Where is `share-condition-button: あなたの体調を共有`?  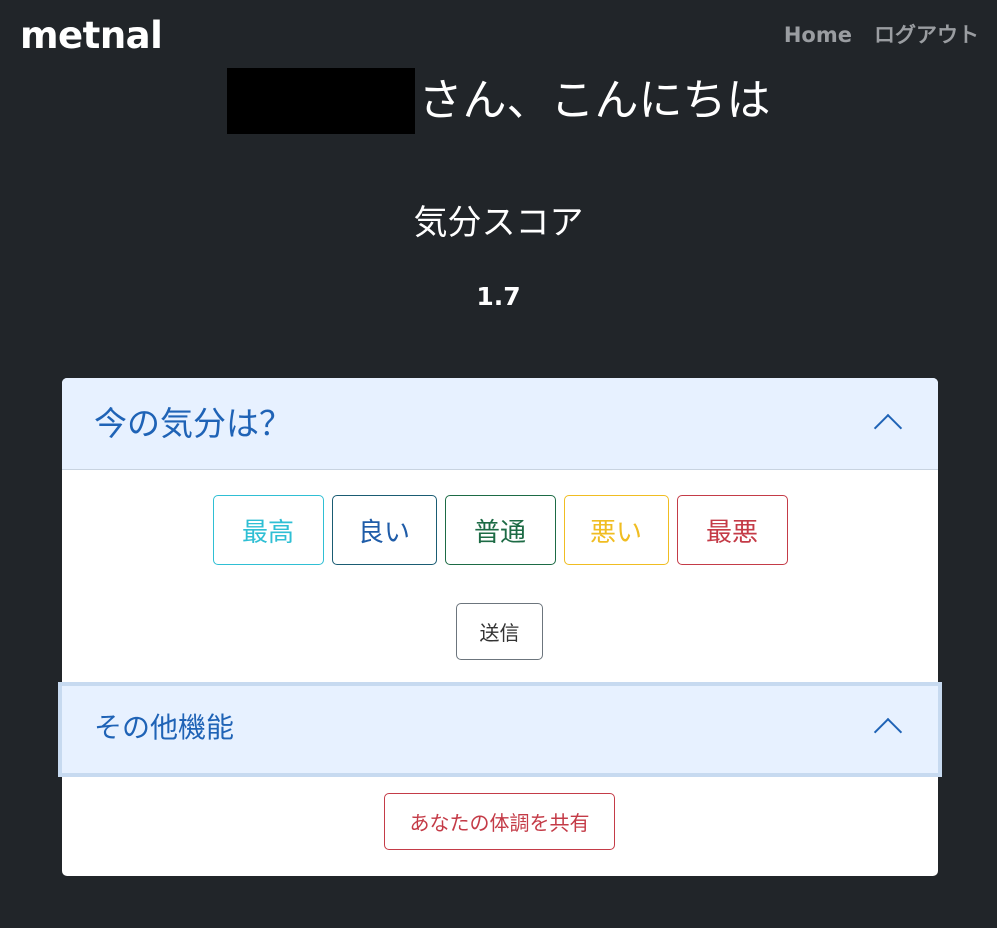 share-condition-button: あなたの体調を共有 is located at coordinates (499, 821).